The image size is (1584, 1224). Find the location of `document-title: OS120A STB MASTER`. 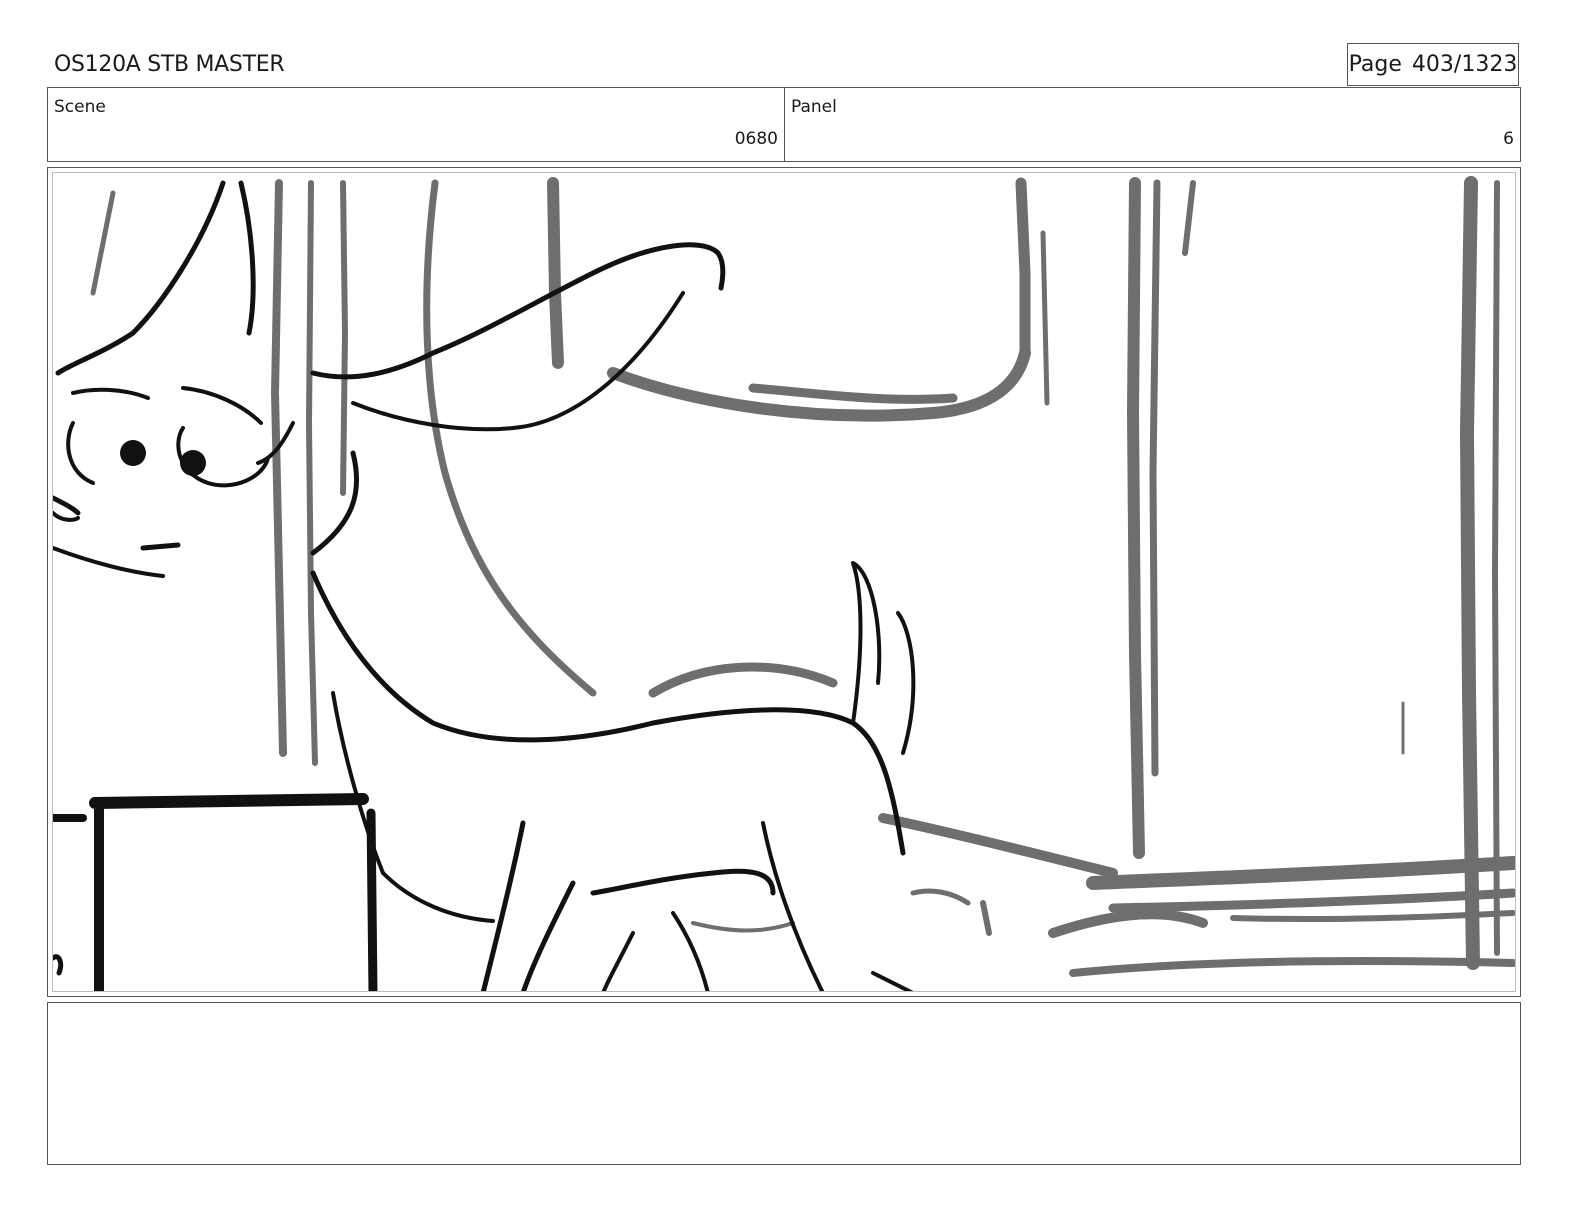

document-title: OS120A STB MASTER is located at coordinates (169, 64).